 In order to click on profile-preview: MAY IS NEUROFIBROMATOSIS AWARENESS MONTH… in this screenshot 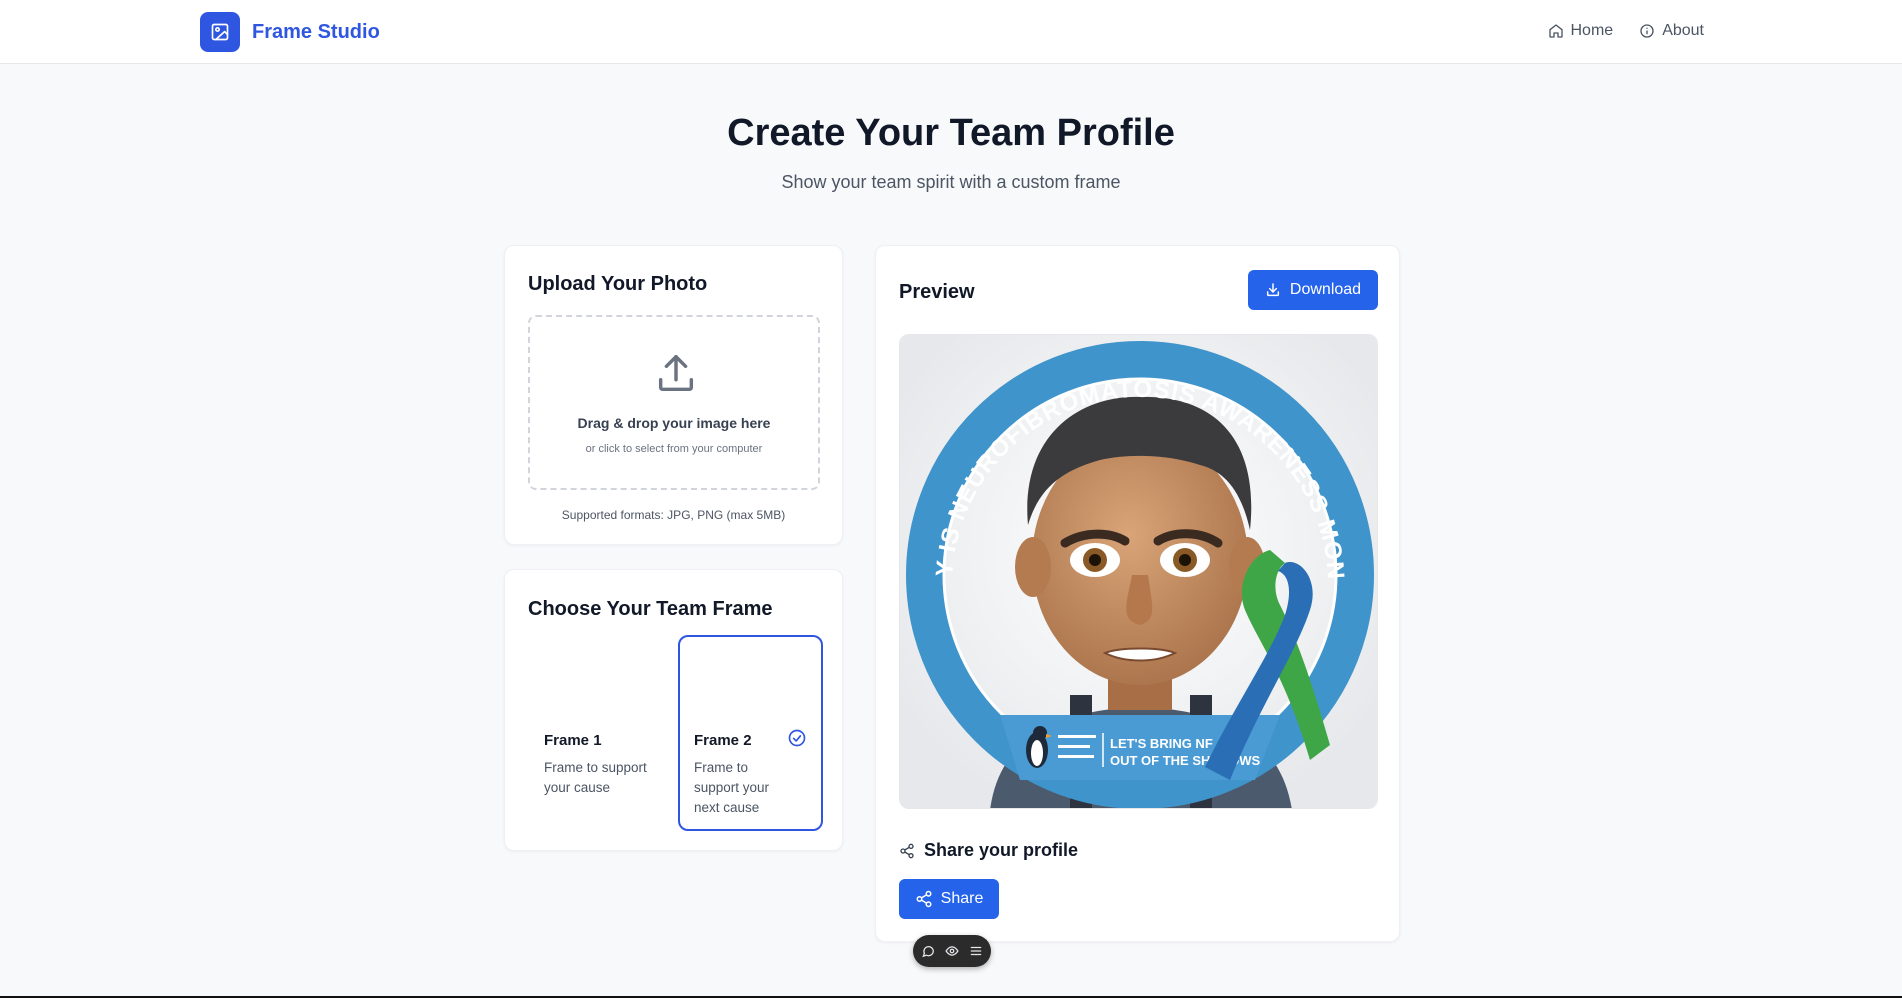, I will do `click(1138, 571)`.